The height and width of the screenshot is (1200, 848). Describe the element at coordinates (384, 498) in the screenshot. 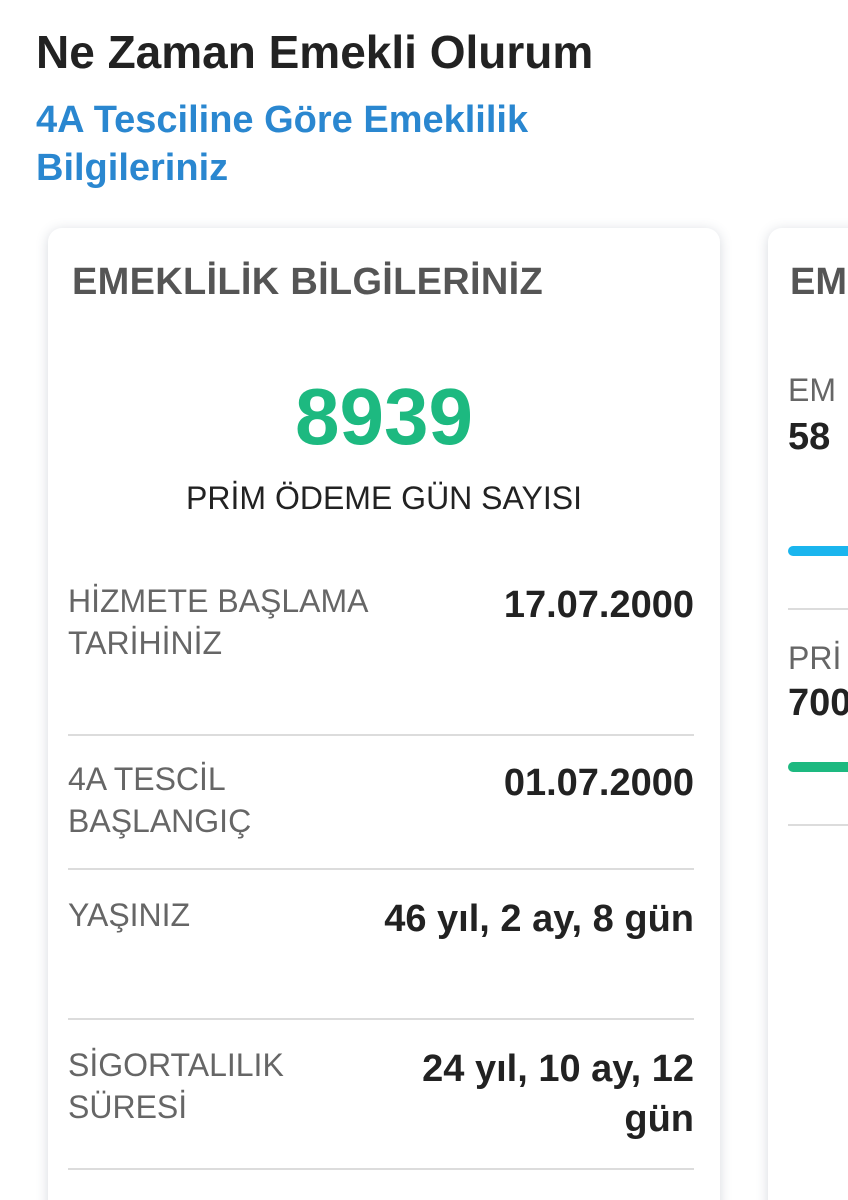

I see `prim-days-caption: PRİM ÖDEME GÜN SAYISI` at that location.